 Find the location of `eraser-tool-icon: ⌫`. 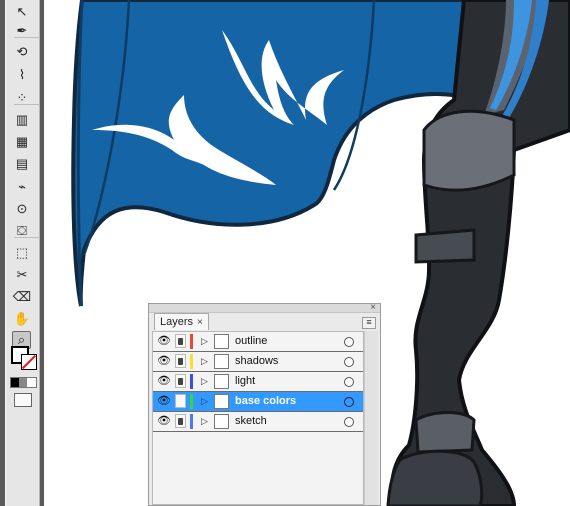

eraser-tool-icon: ⌫ is located at coordinates (22, 296).